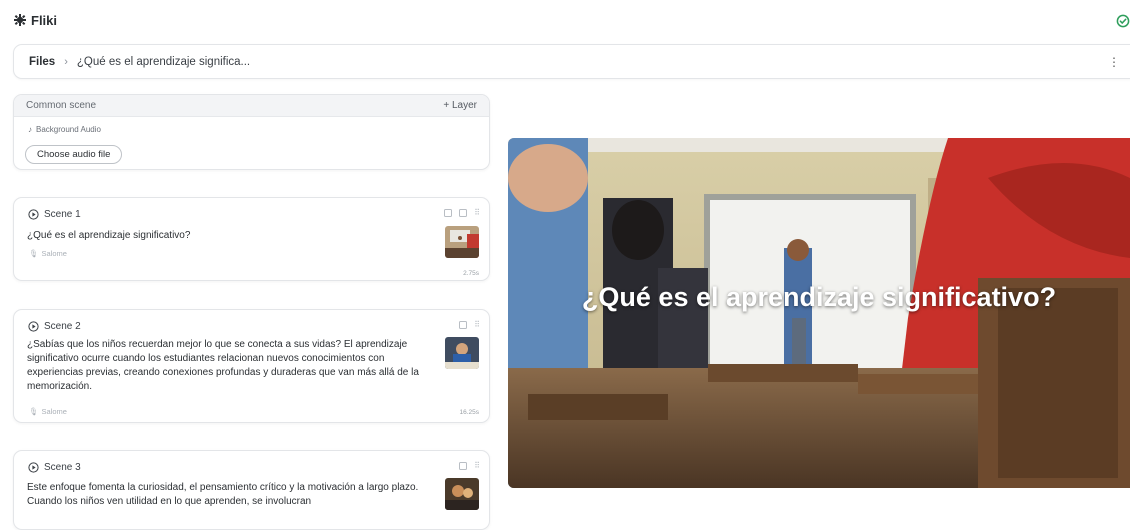  I want to click on breadcrumb-files-link: Files, so click(42, 62).